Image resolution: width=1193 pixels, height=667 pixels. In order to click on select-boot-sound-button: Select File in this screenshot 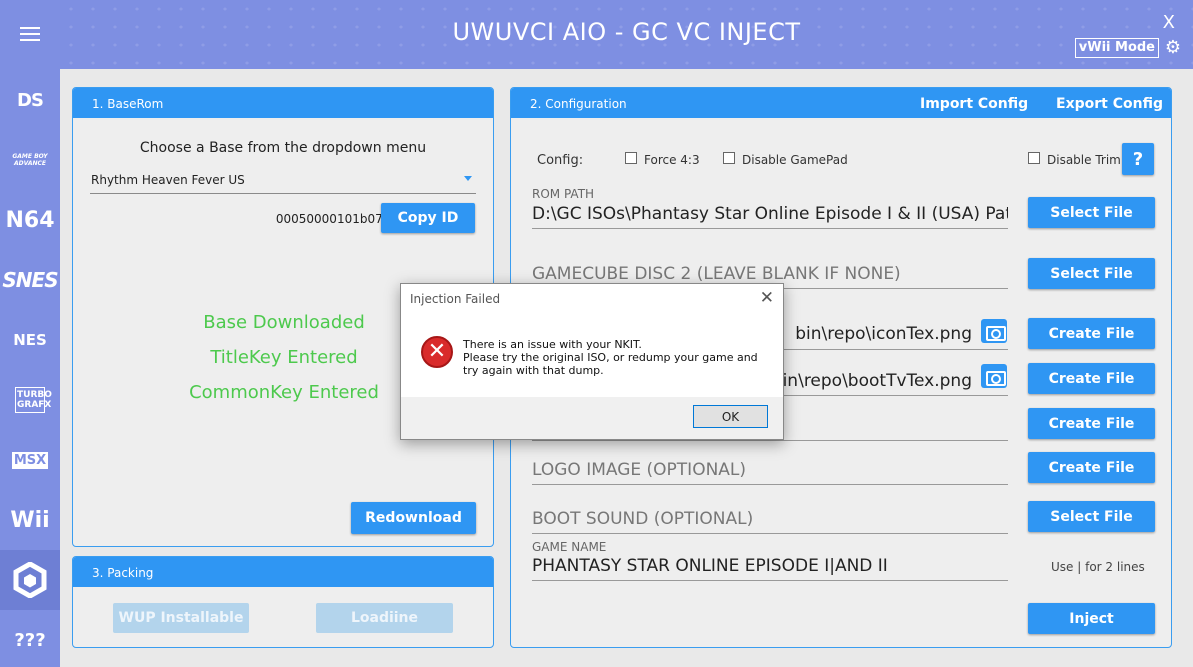, I will do `click(1091, 516)`.